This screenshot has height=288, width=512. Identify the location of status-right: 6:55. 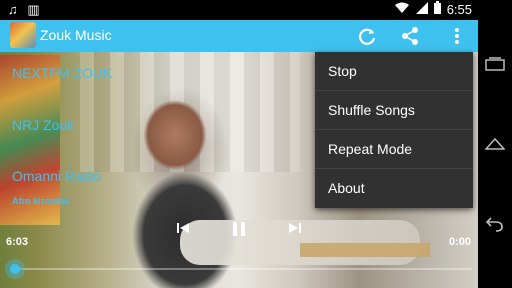
(433, 9).